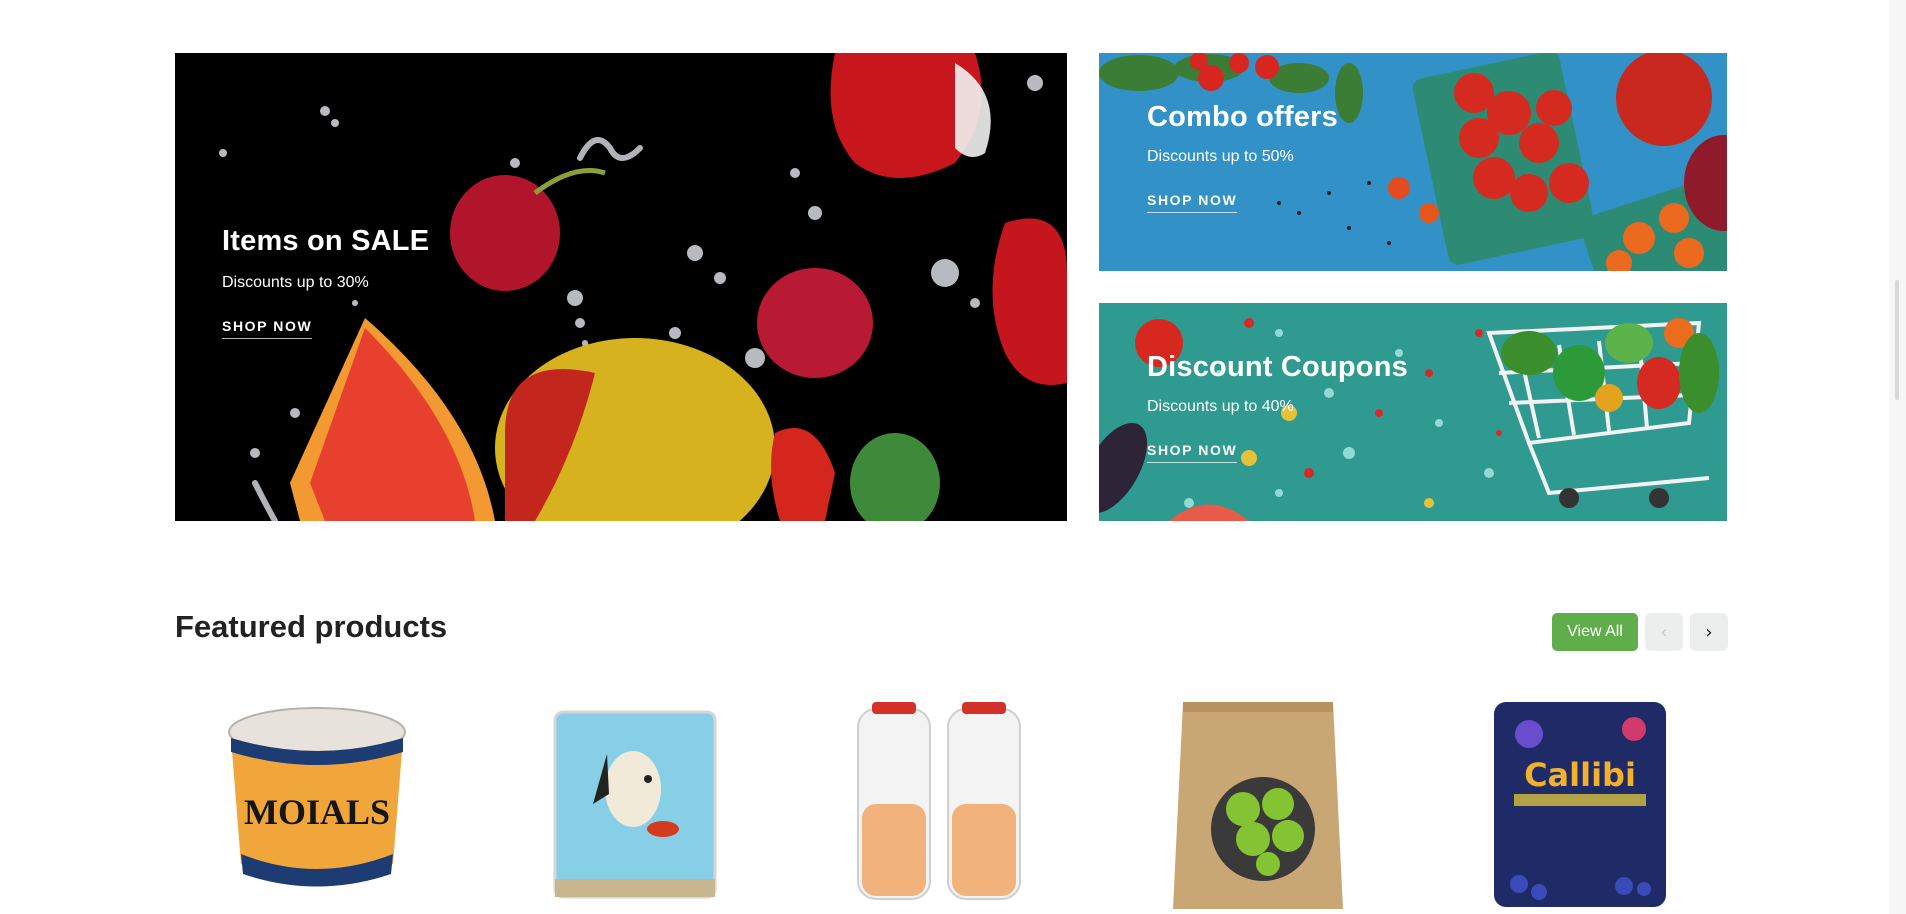  Describe the element at coordinates (1220, 406) in the screenshot. I see `coupon-banner-subtitle: Discounts up to 40%` at that location.